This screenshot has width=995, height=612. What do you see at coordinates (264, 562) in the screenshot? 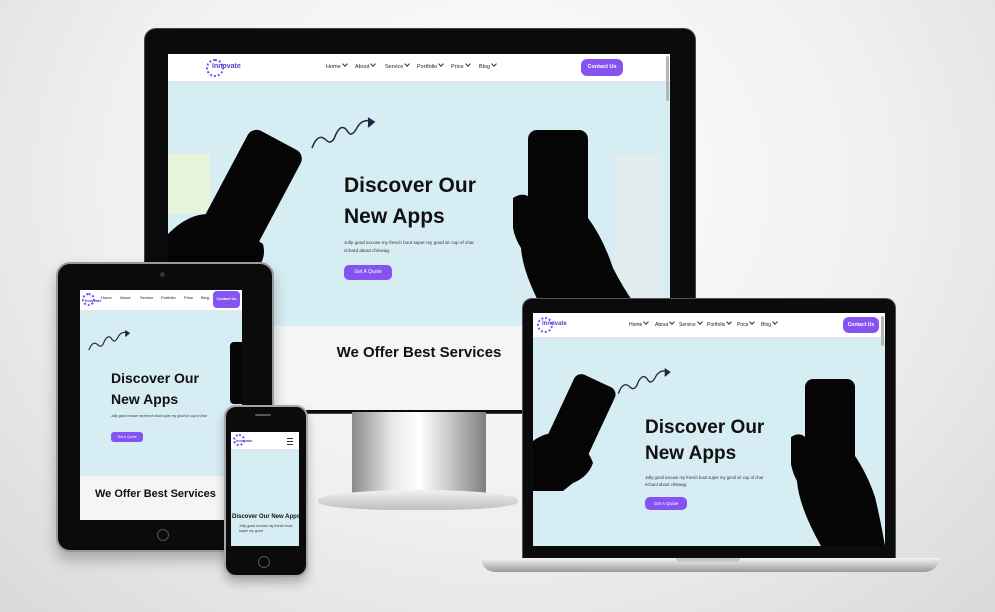
I see `phone-home-button` at bounding box center [264, 562].